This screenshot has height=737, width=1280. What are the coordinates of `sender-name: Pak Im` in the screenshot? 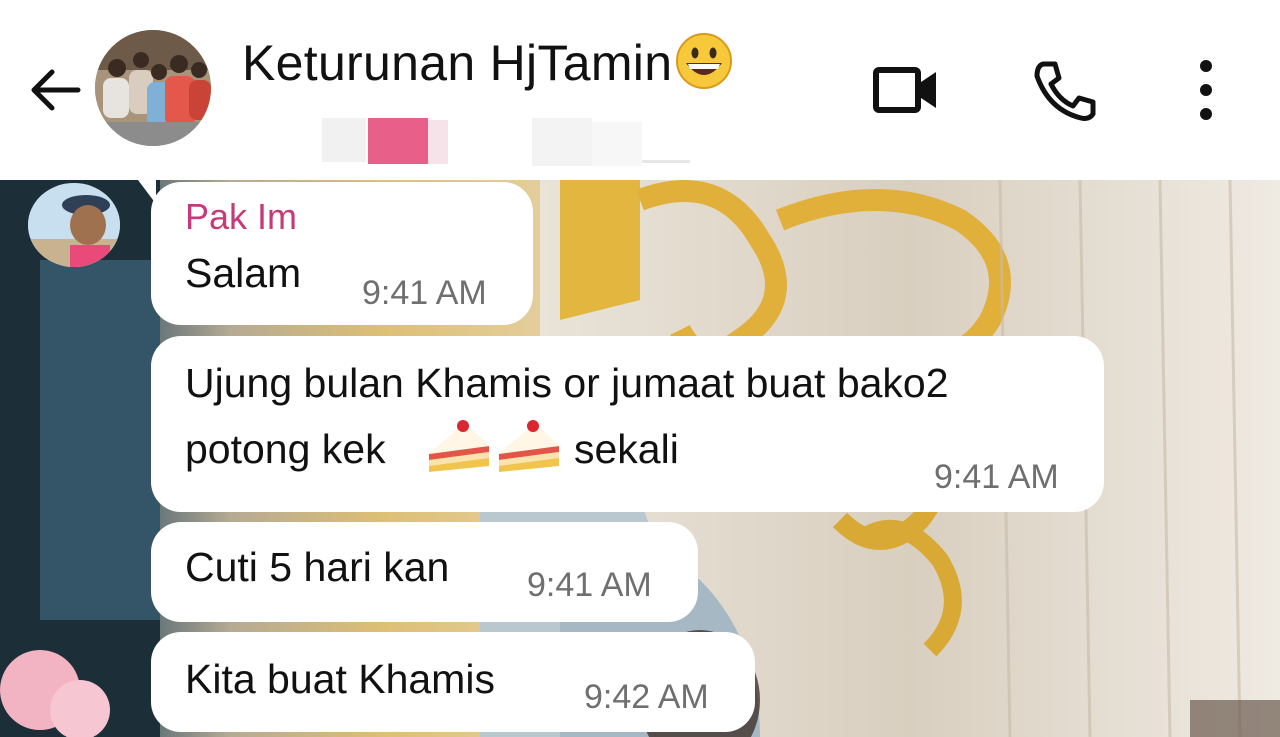 It's located at (241, 217).